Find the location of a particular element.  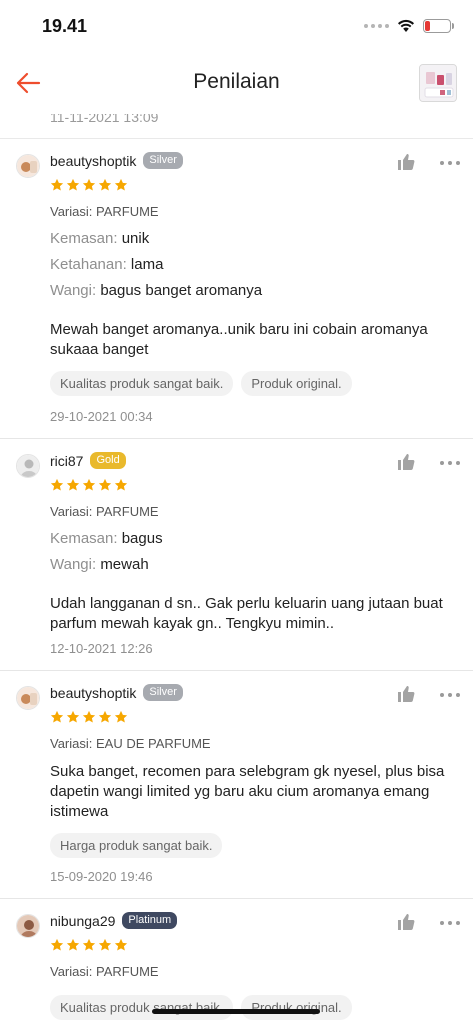

attribute-row: Kemasan: bagus is located at coordinates (106, 538).